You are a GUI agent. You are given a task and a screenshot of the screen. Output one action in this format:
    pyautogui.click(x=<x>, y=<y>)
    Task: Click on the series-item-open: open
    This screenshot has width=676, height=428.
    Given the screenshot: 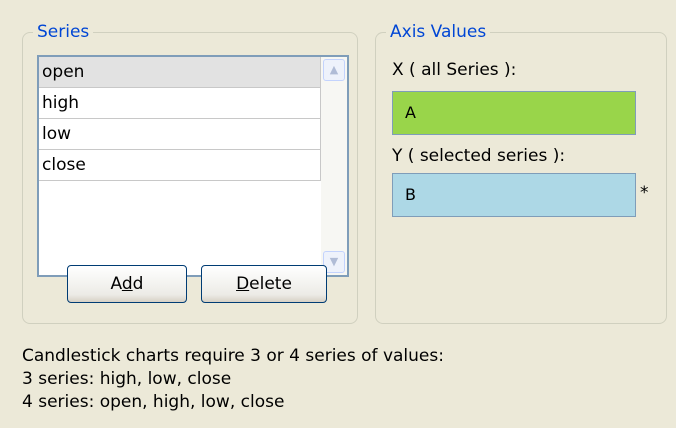 What is the action you would take?
    pyautogui.click(x=180, y=72)
    